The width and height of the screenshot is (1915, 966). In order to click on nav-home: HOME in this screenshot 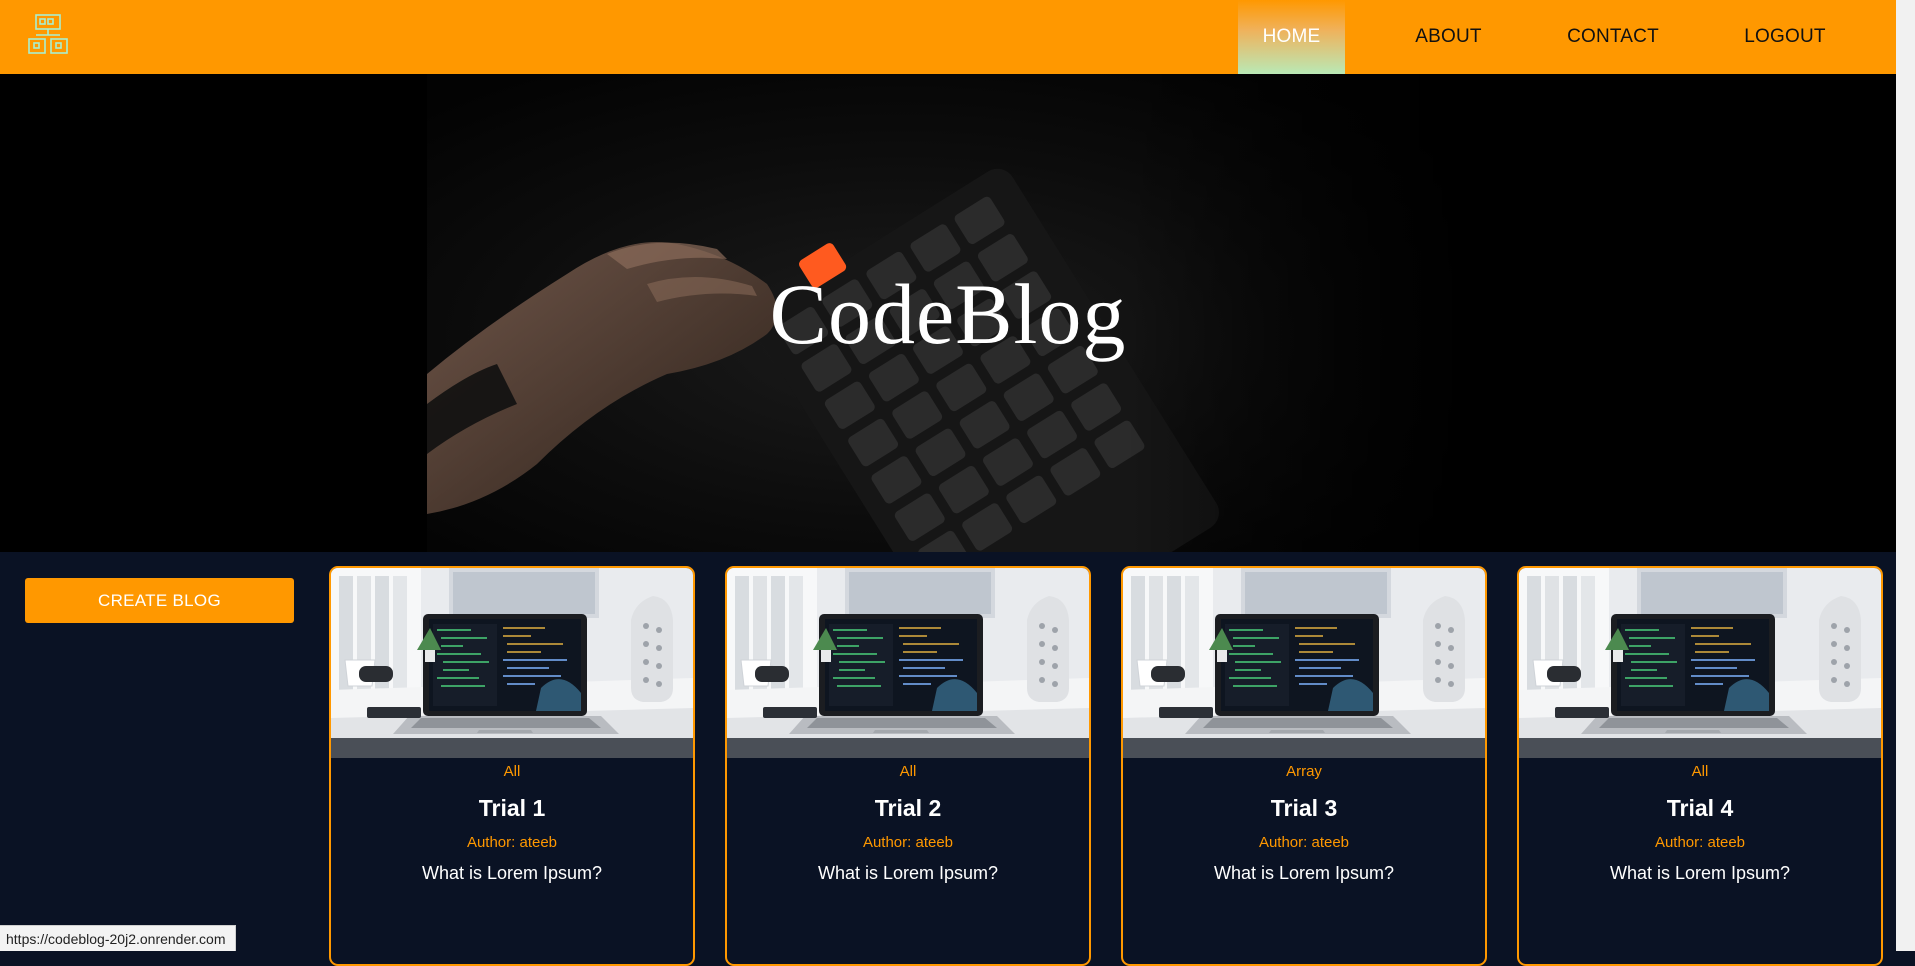, I will do `click(1291, 37)`.